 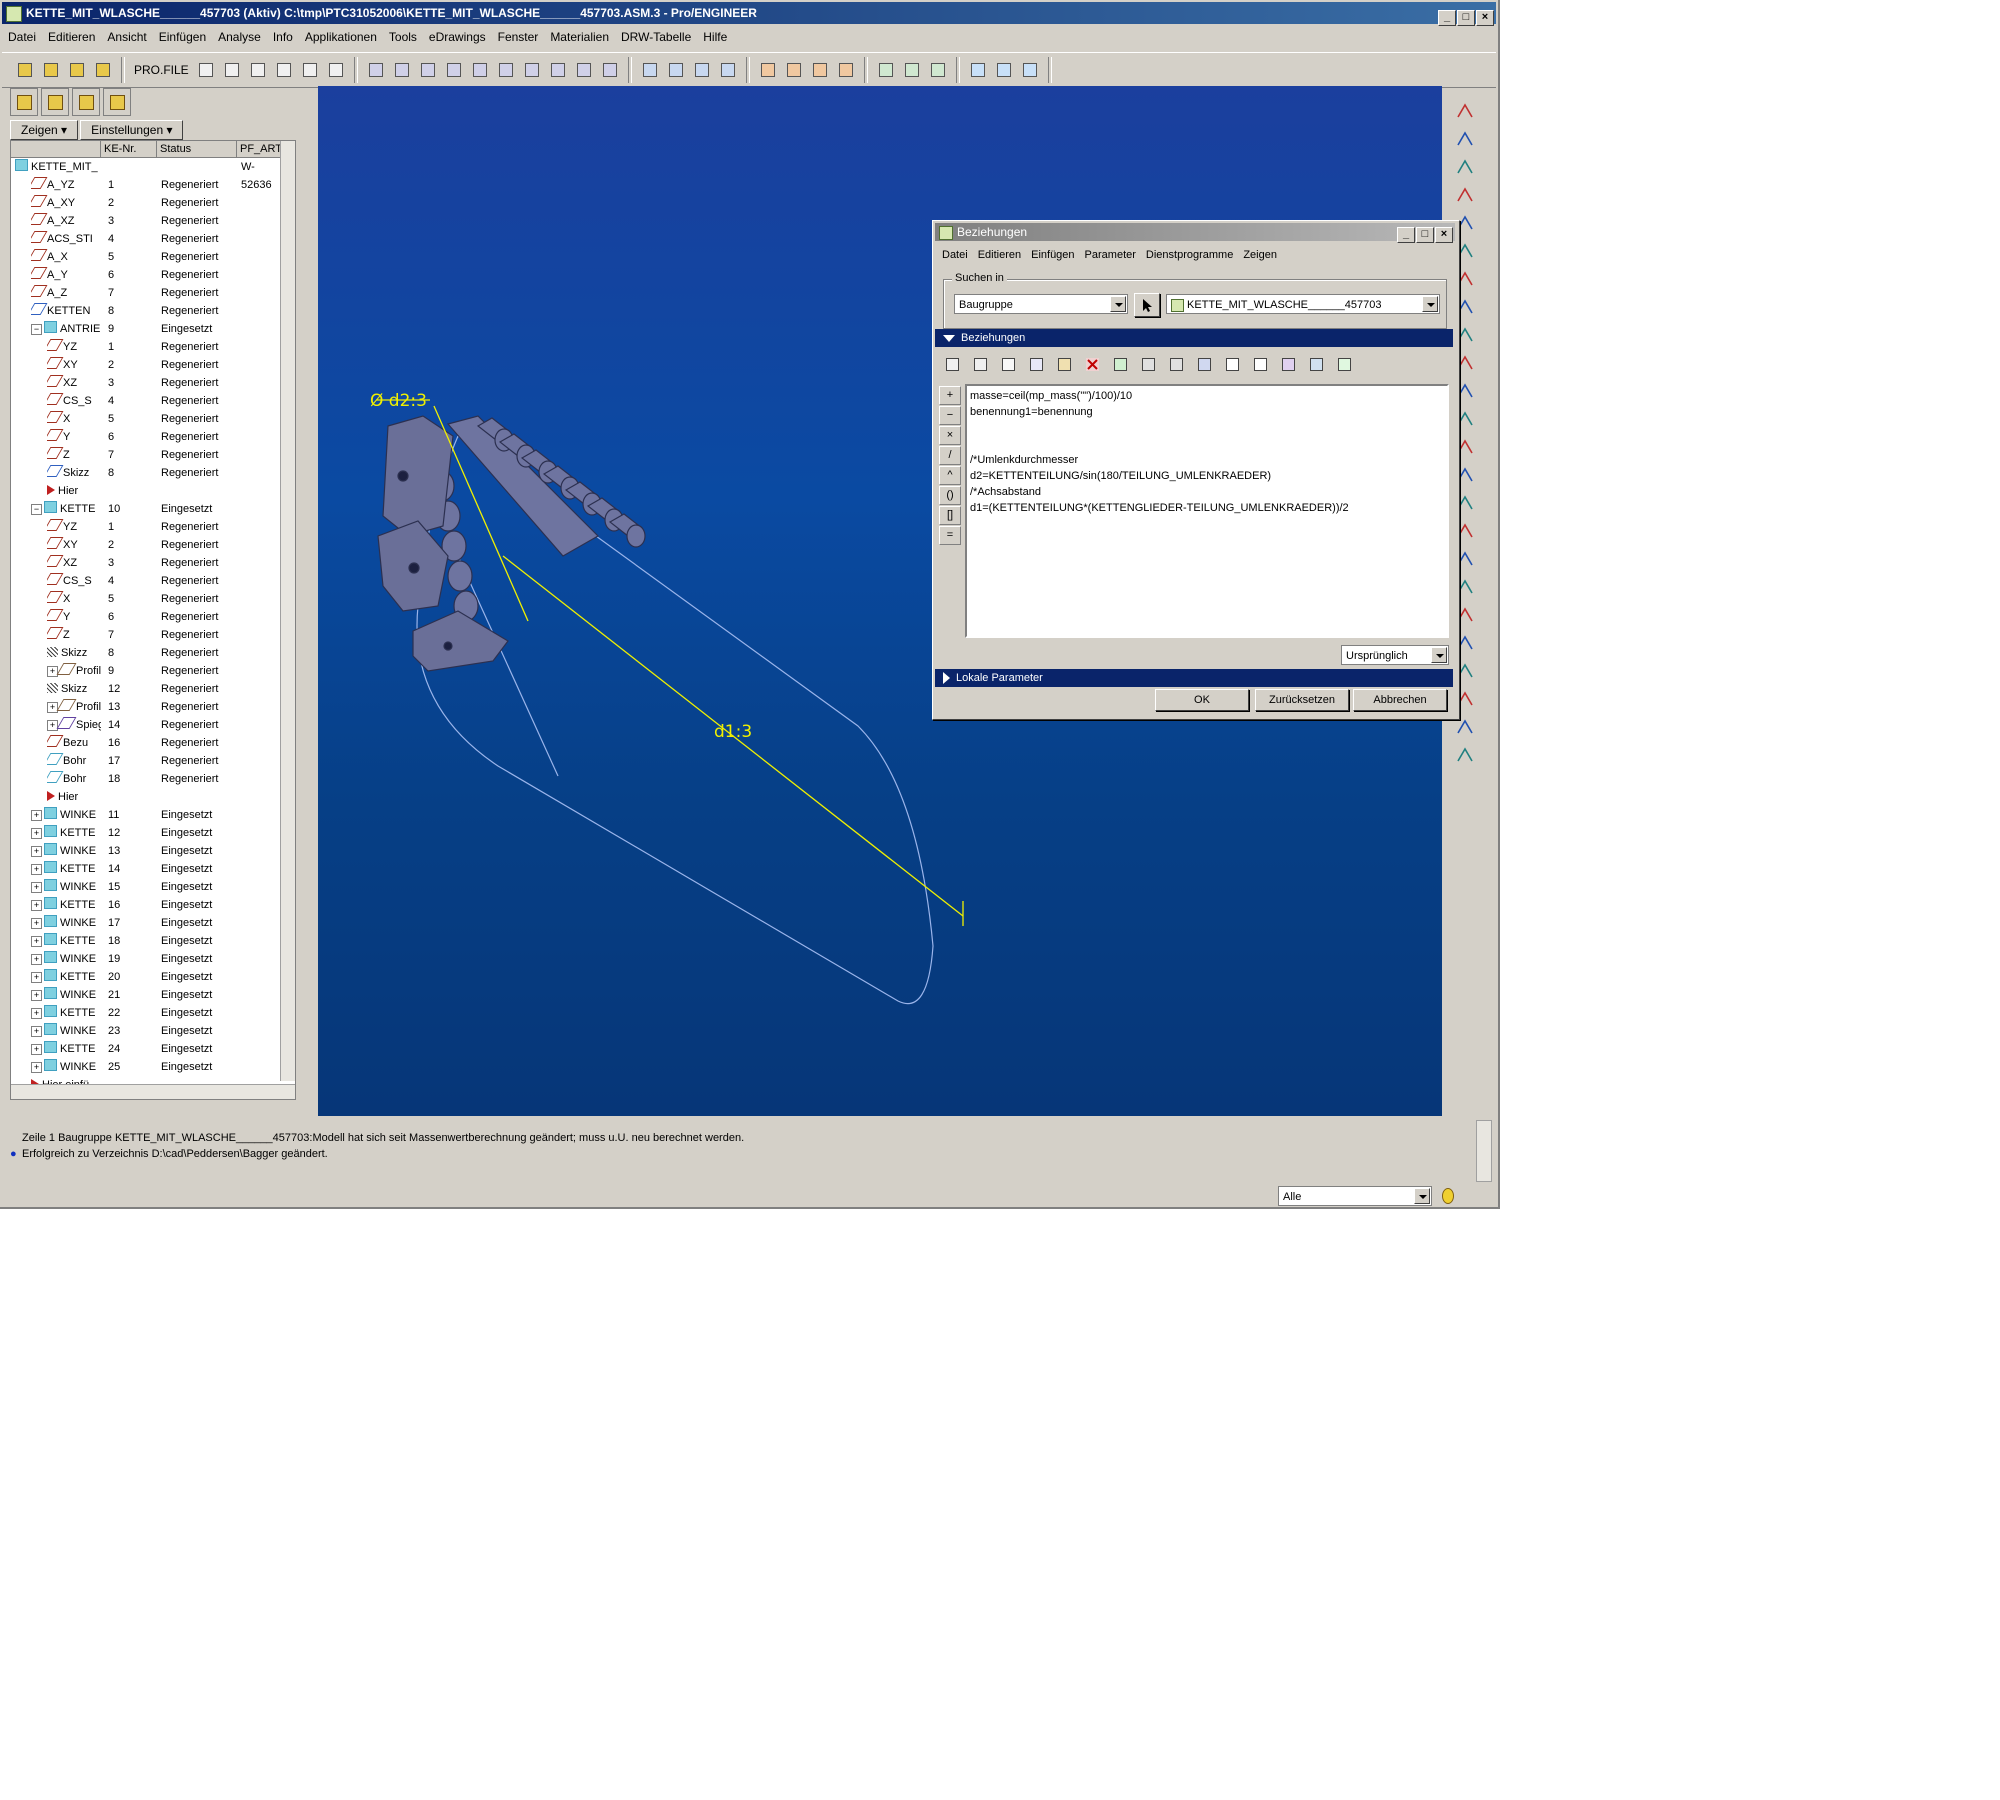 What do you see at coordinates (1194, 338) in the screenshot?
I see `relations-section-header: Beziehungen` at bounding box center [1194, 338].